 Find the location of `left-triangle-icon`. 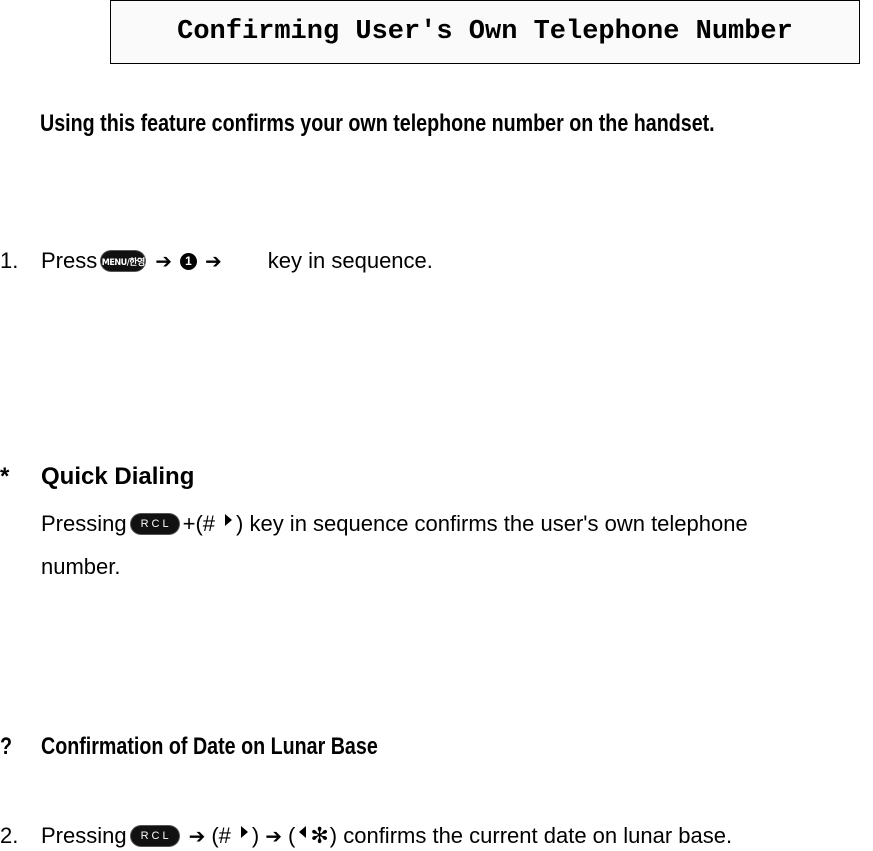

left-triangle-icon is located at coordinates (303, 832).